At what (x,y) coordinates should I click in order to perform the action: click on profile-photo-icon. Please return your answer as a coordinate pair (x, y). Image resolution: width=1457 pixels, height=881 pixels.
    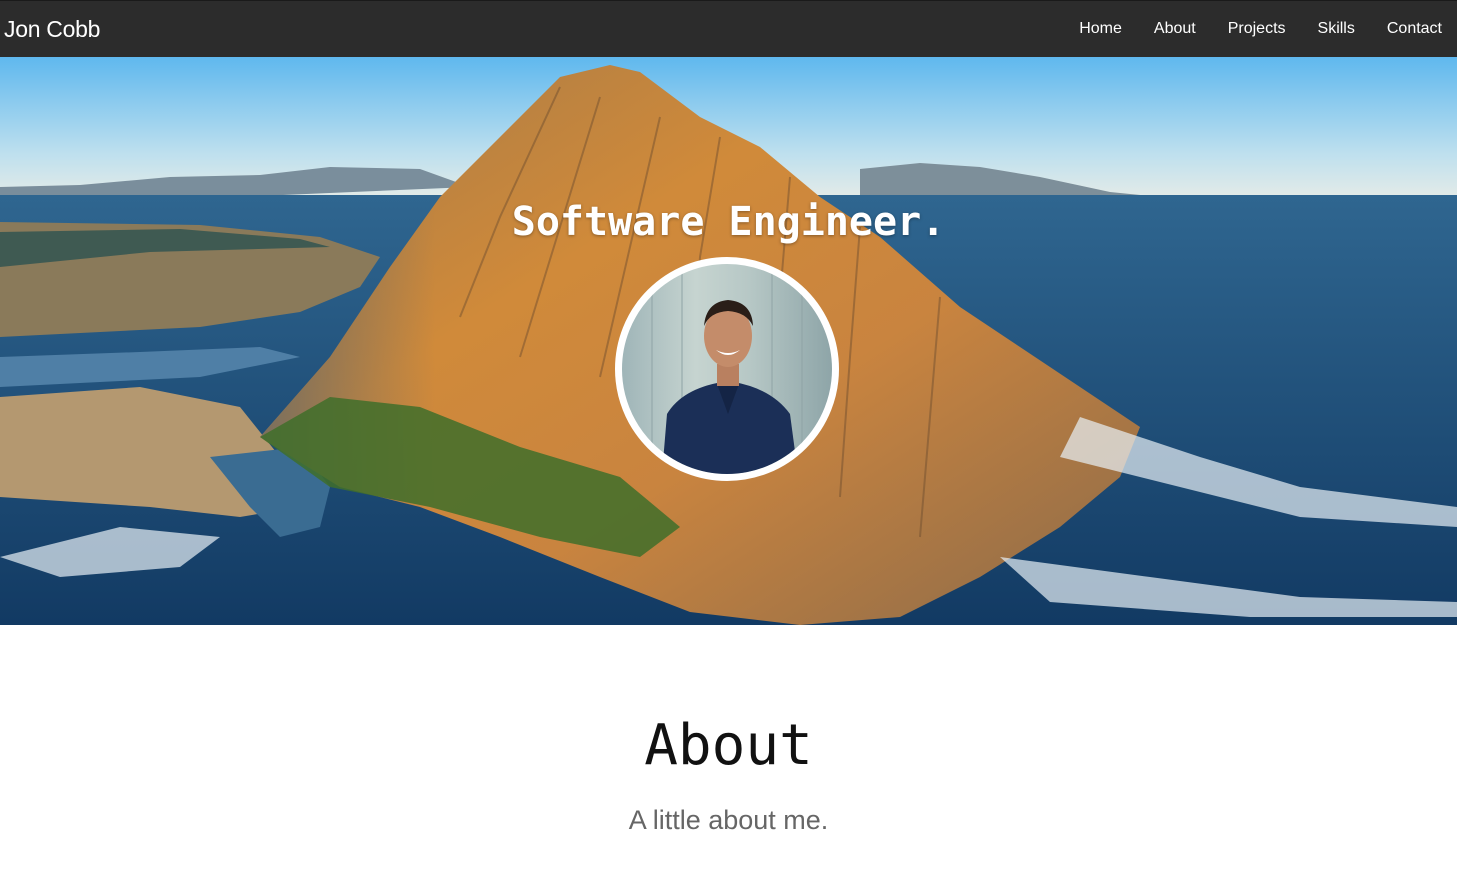
    Looking at the image, I should click on (727, 369).